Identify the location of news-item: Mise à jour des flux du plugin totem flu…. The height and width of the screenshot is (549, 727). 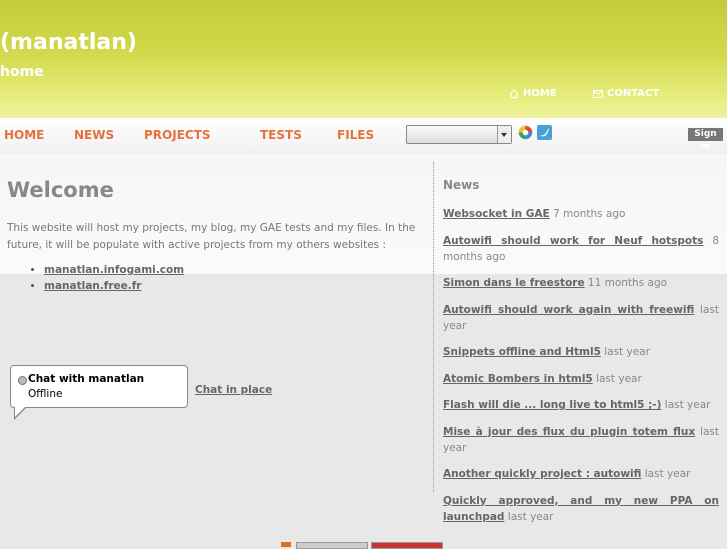
(581, 440).